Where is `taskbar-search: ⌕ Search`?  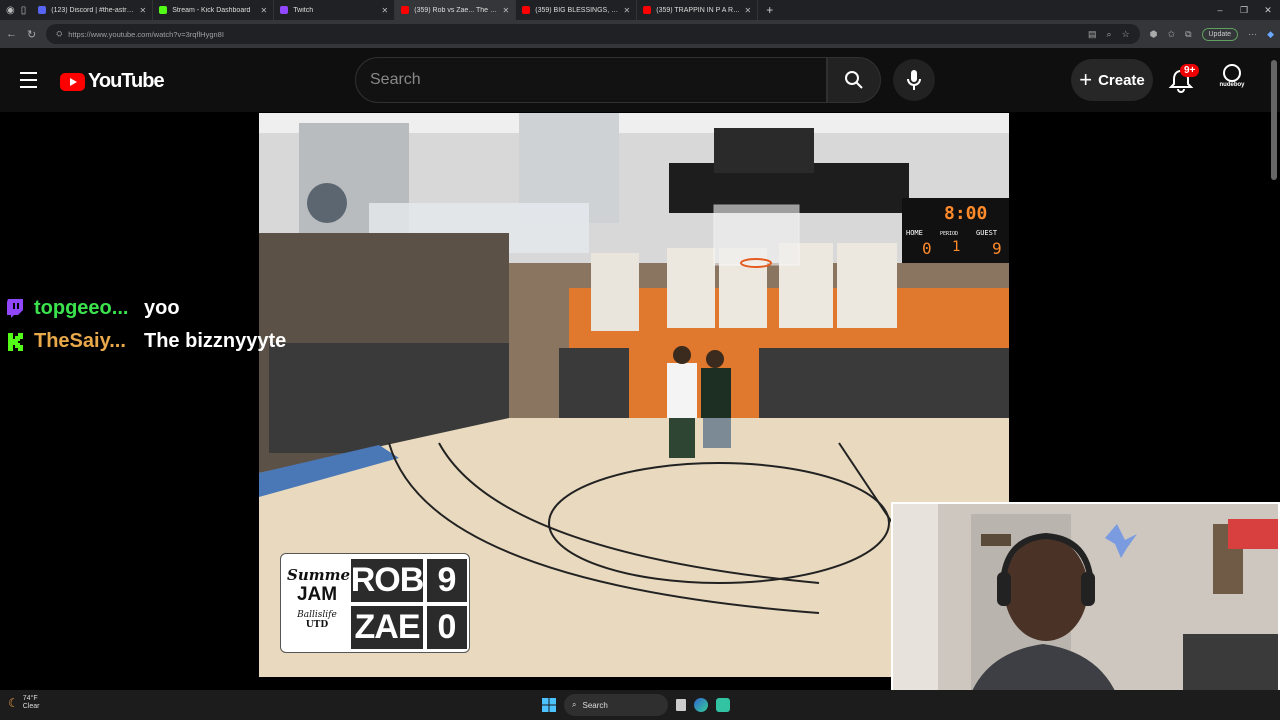
taskbar-search: ⌕ Search is located at coordinates (616, 705).